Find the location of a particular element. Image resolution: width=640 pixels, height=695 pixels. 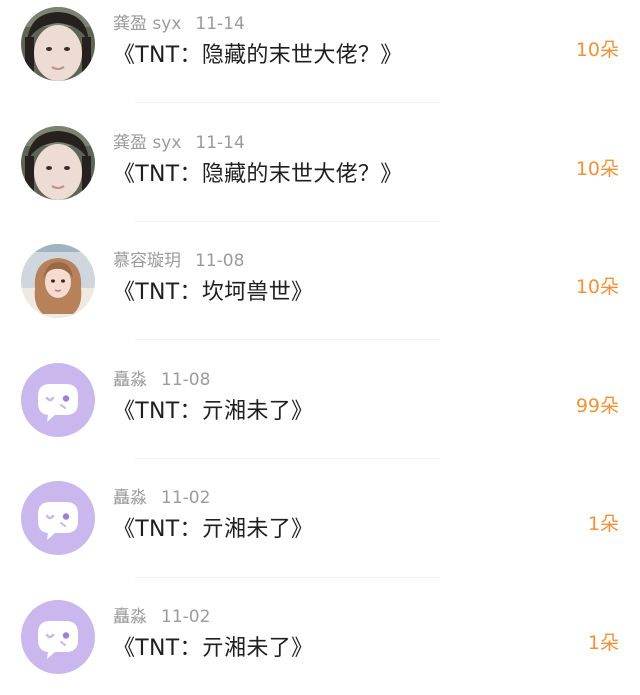

list-item: 矗淼 11-02 《TNT：亓湘未了》 1朵 is located at coordinates (320, 647).